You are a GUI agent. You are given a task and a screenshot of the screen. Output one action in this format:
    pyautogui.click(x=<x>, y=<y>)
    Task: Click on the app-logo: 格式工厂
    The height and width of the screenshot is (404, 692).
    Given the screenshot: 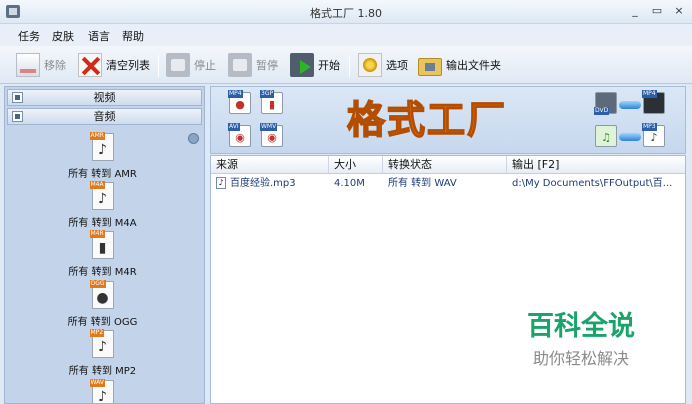 What is the action you would take?
    pyautogui.click(x=427, y=119)
    